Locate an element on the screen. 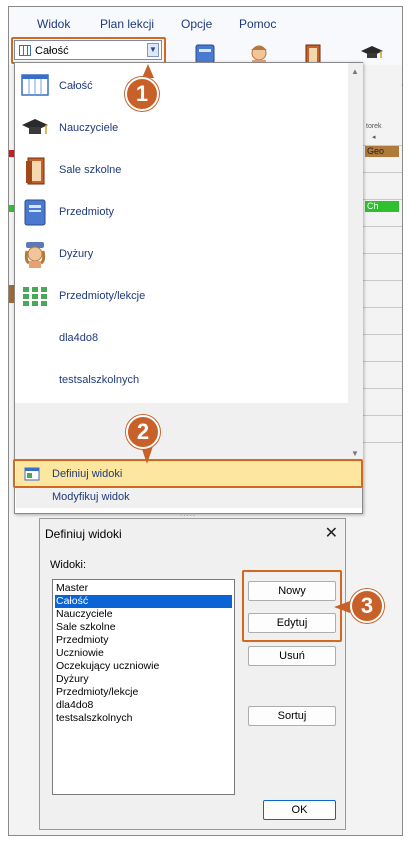  duty-officer-icon is located at coordinates (35, 254).